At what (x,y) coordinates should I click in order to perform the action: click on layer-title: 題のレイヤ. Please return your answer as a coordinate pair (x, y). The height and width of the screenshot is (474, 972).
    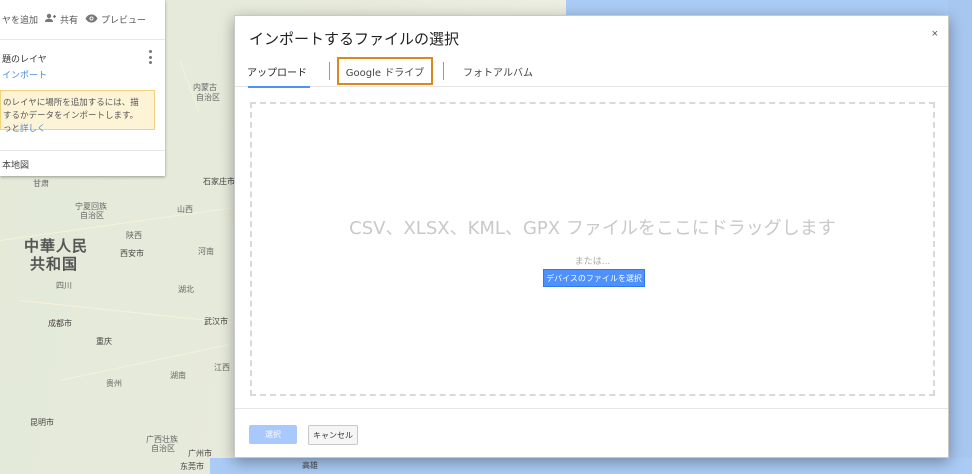
    Looking at the image, I should click on (82, 58).